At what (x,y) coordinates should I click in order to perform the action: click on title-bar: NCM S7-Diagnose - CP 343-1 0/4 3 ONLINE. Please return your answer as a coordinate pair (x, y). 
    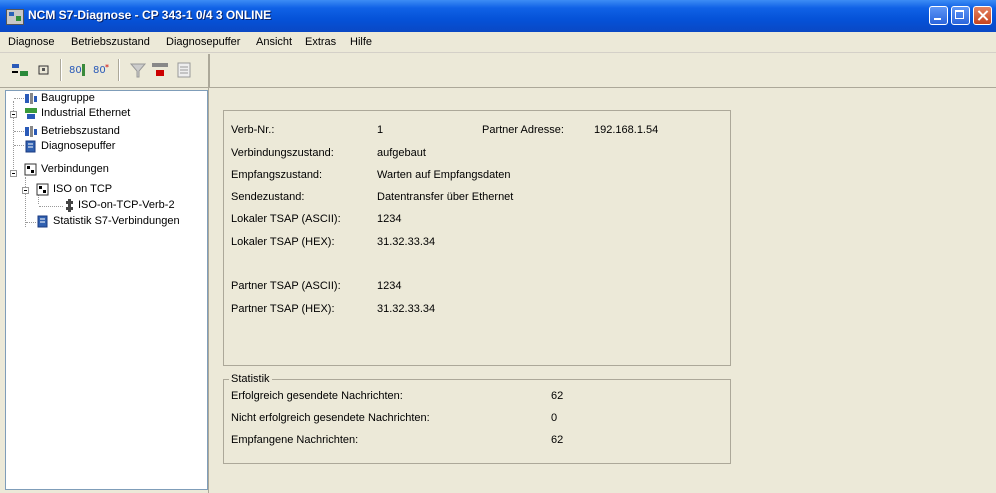
    Looking at the image, I should click on (498, 16).